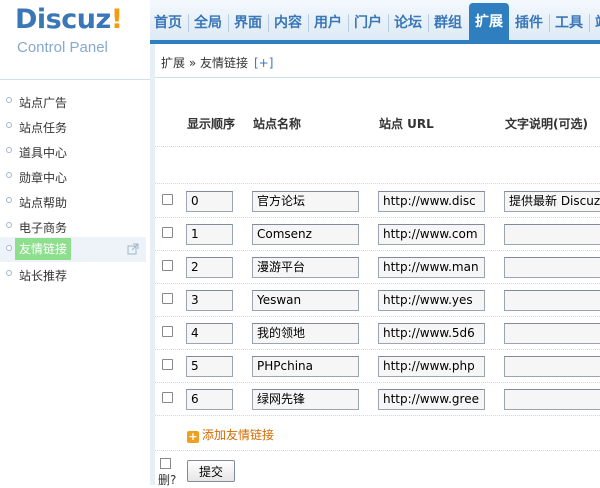 The width and height of the screenshot is (600, 488). What do you see at coordinates (328, 23) in the screenshot?
I see `tab-users: 用户` at bounding box center [328, 23].